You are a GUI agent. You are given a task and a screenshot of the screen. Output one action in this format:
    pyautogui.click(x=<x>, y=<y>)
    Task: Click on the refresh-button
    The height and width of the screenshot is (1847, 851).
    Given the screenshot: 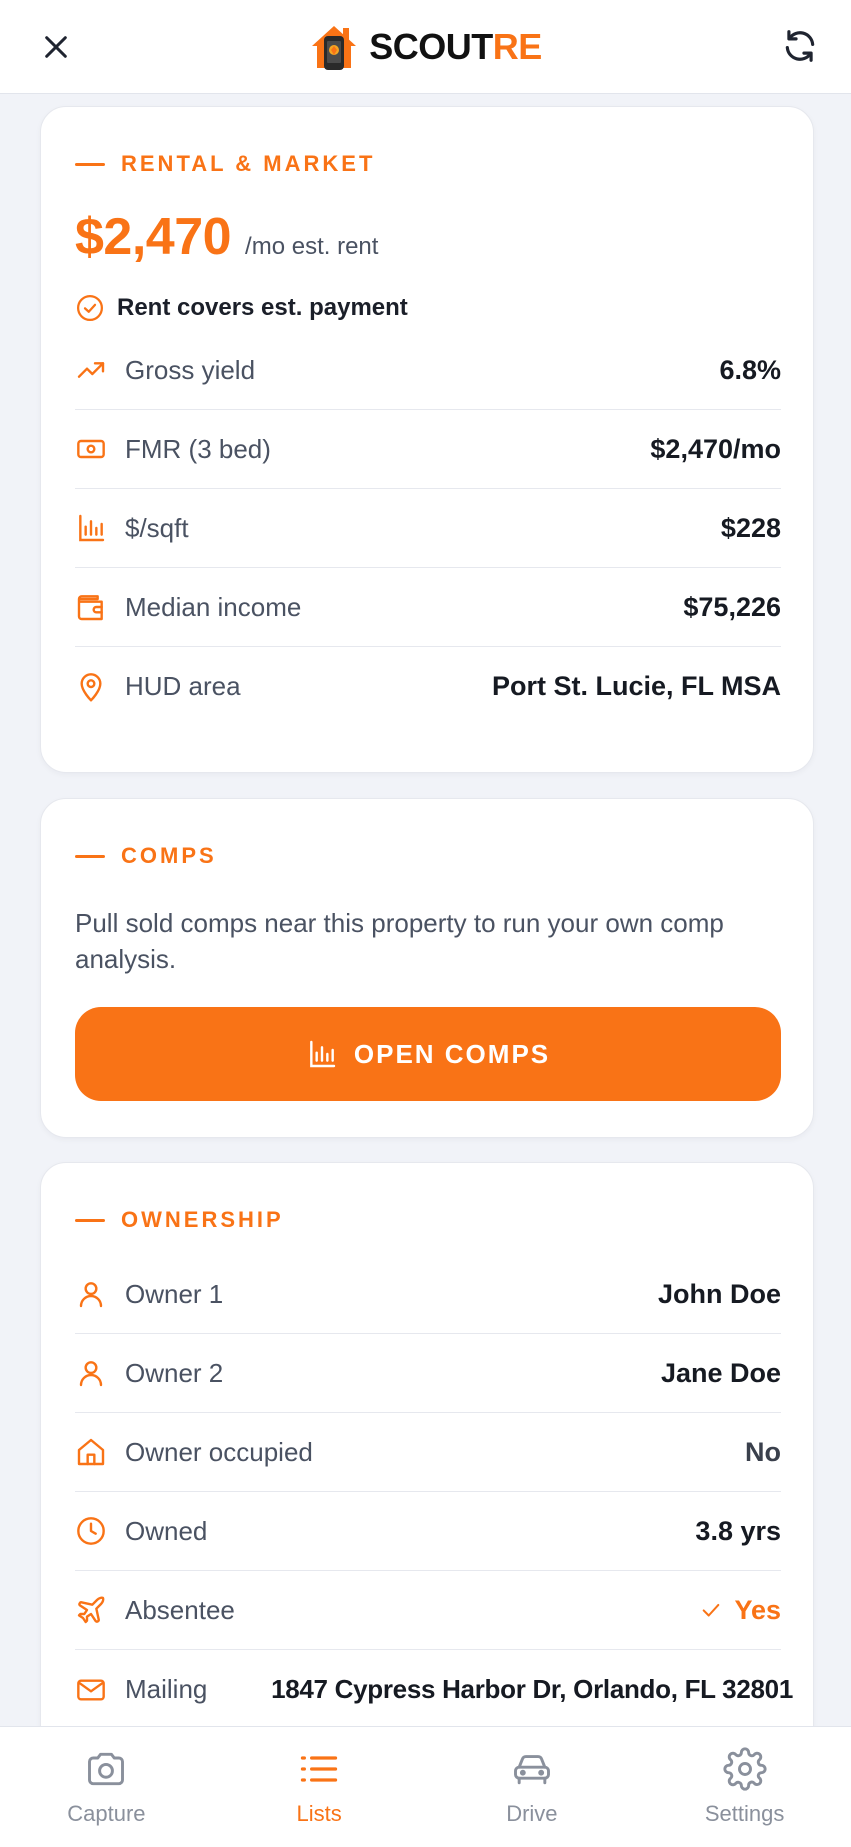 What is the action you would take?
    pyautogui.click(x=800, y=46)
    